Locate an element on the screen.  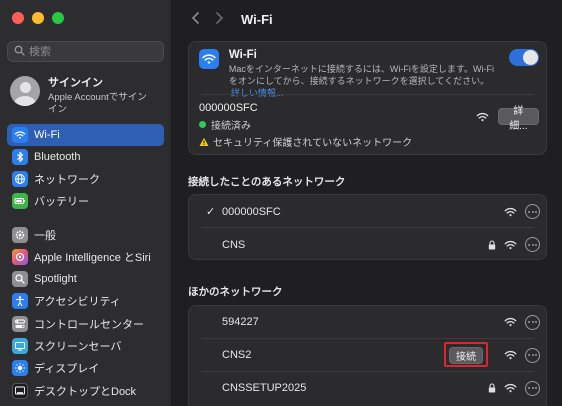
accessibility-icon is located at coordinates (20, 301).